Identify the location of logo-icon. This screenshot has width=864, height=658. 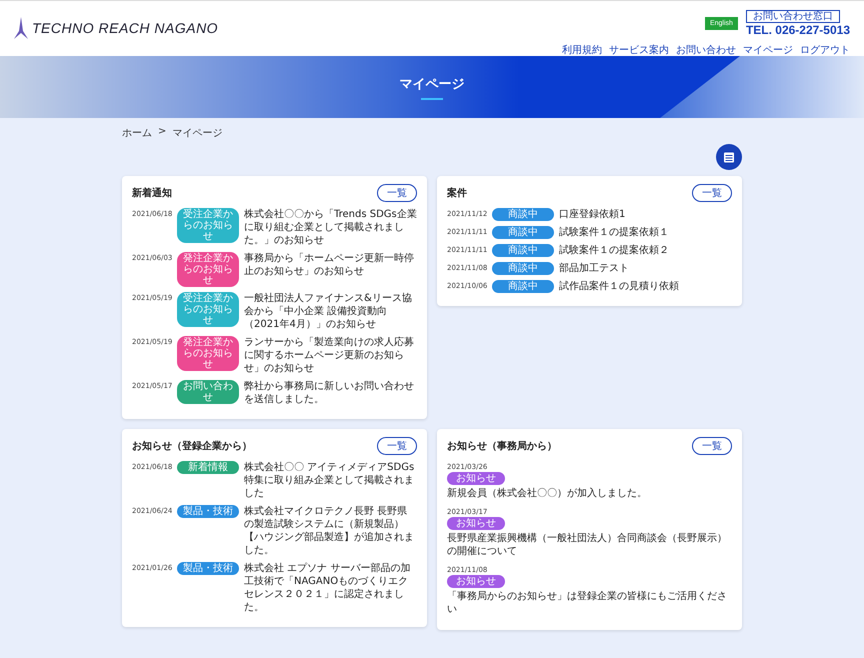
(21, 28).